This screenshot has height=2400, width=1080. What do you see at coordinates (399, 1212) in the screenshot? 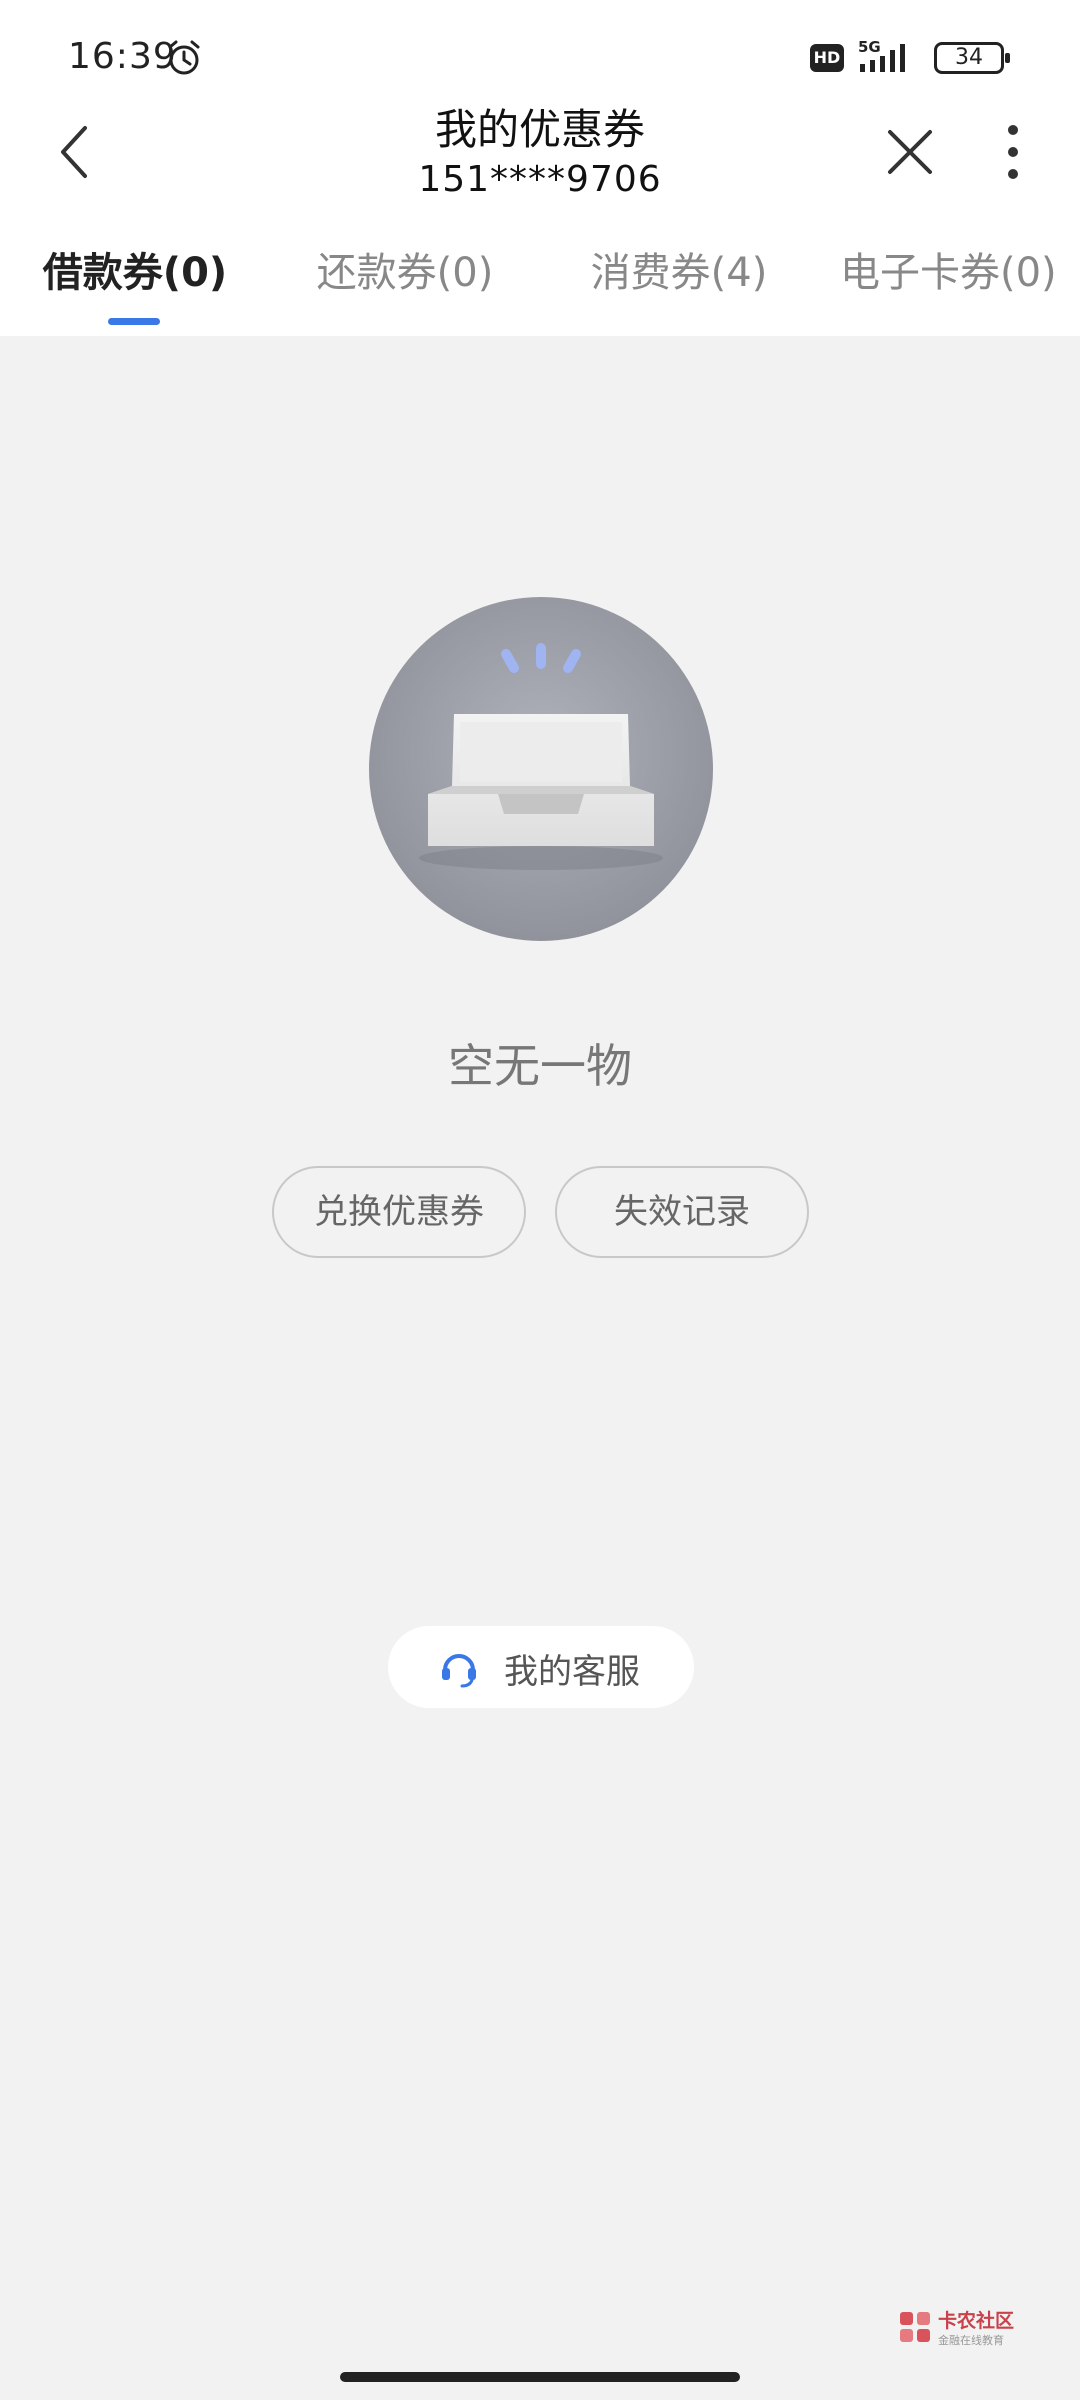
I see `redeem-coupon-button: 兑换优惠券` at bounding box center [399, 1212].